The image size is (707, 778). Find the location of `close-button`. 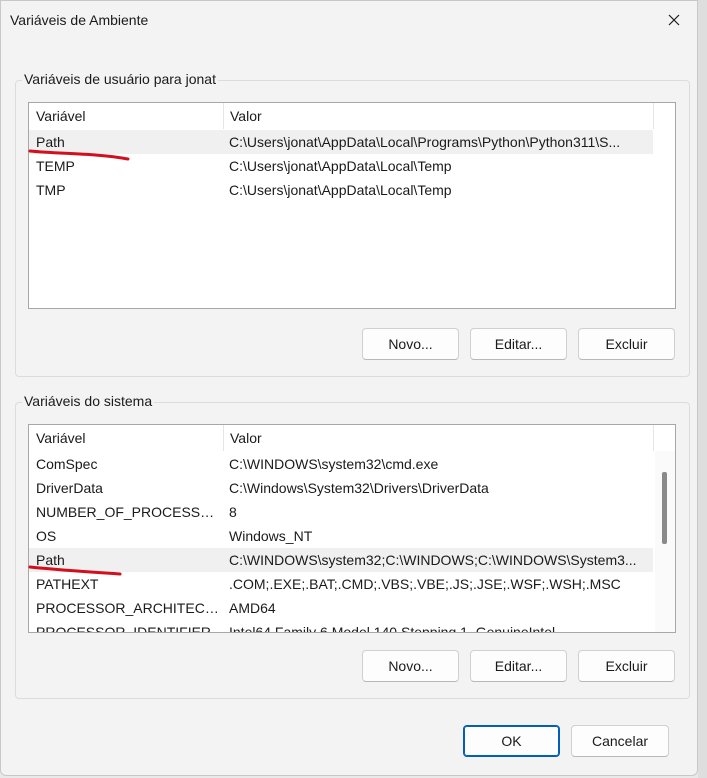

close-button is located at coordinates (674, 20).